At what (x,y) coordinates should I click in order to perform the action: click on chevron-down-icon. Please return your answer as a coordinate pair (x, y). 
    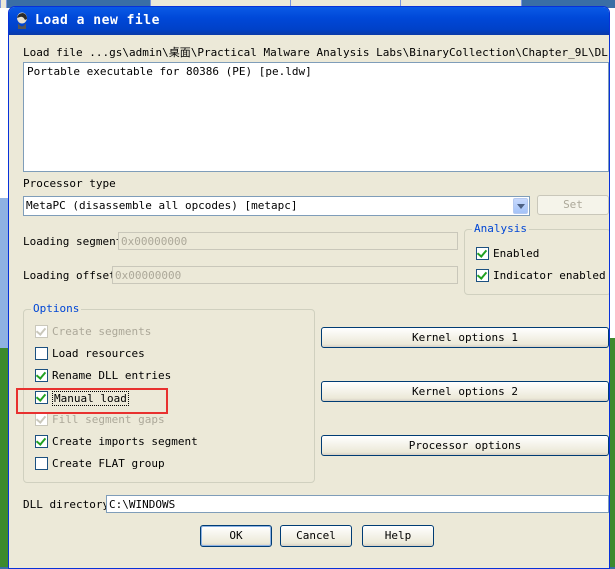
    Looking at the image, I should click on (520, 206).